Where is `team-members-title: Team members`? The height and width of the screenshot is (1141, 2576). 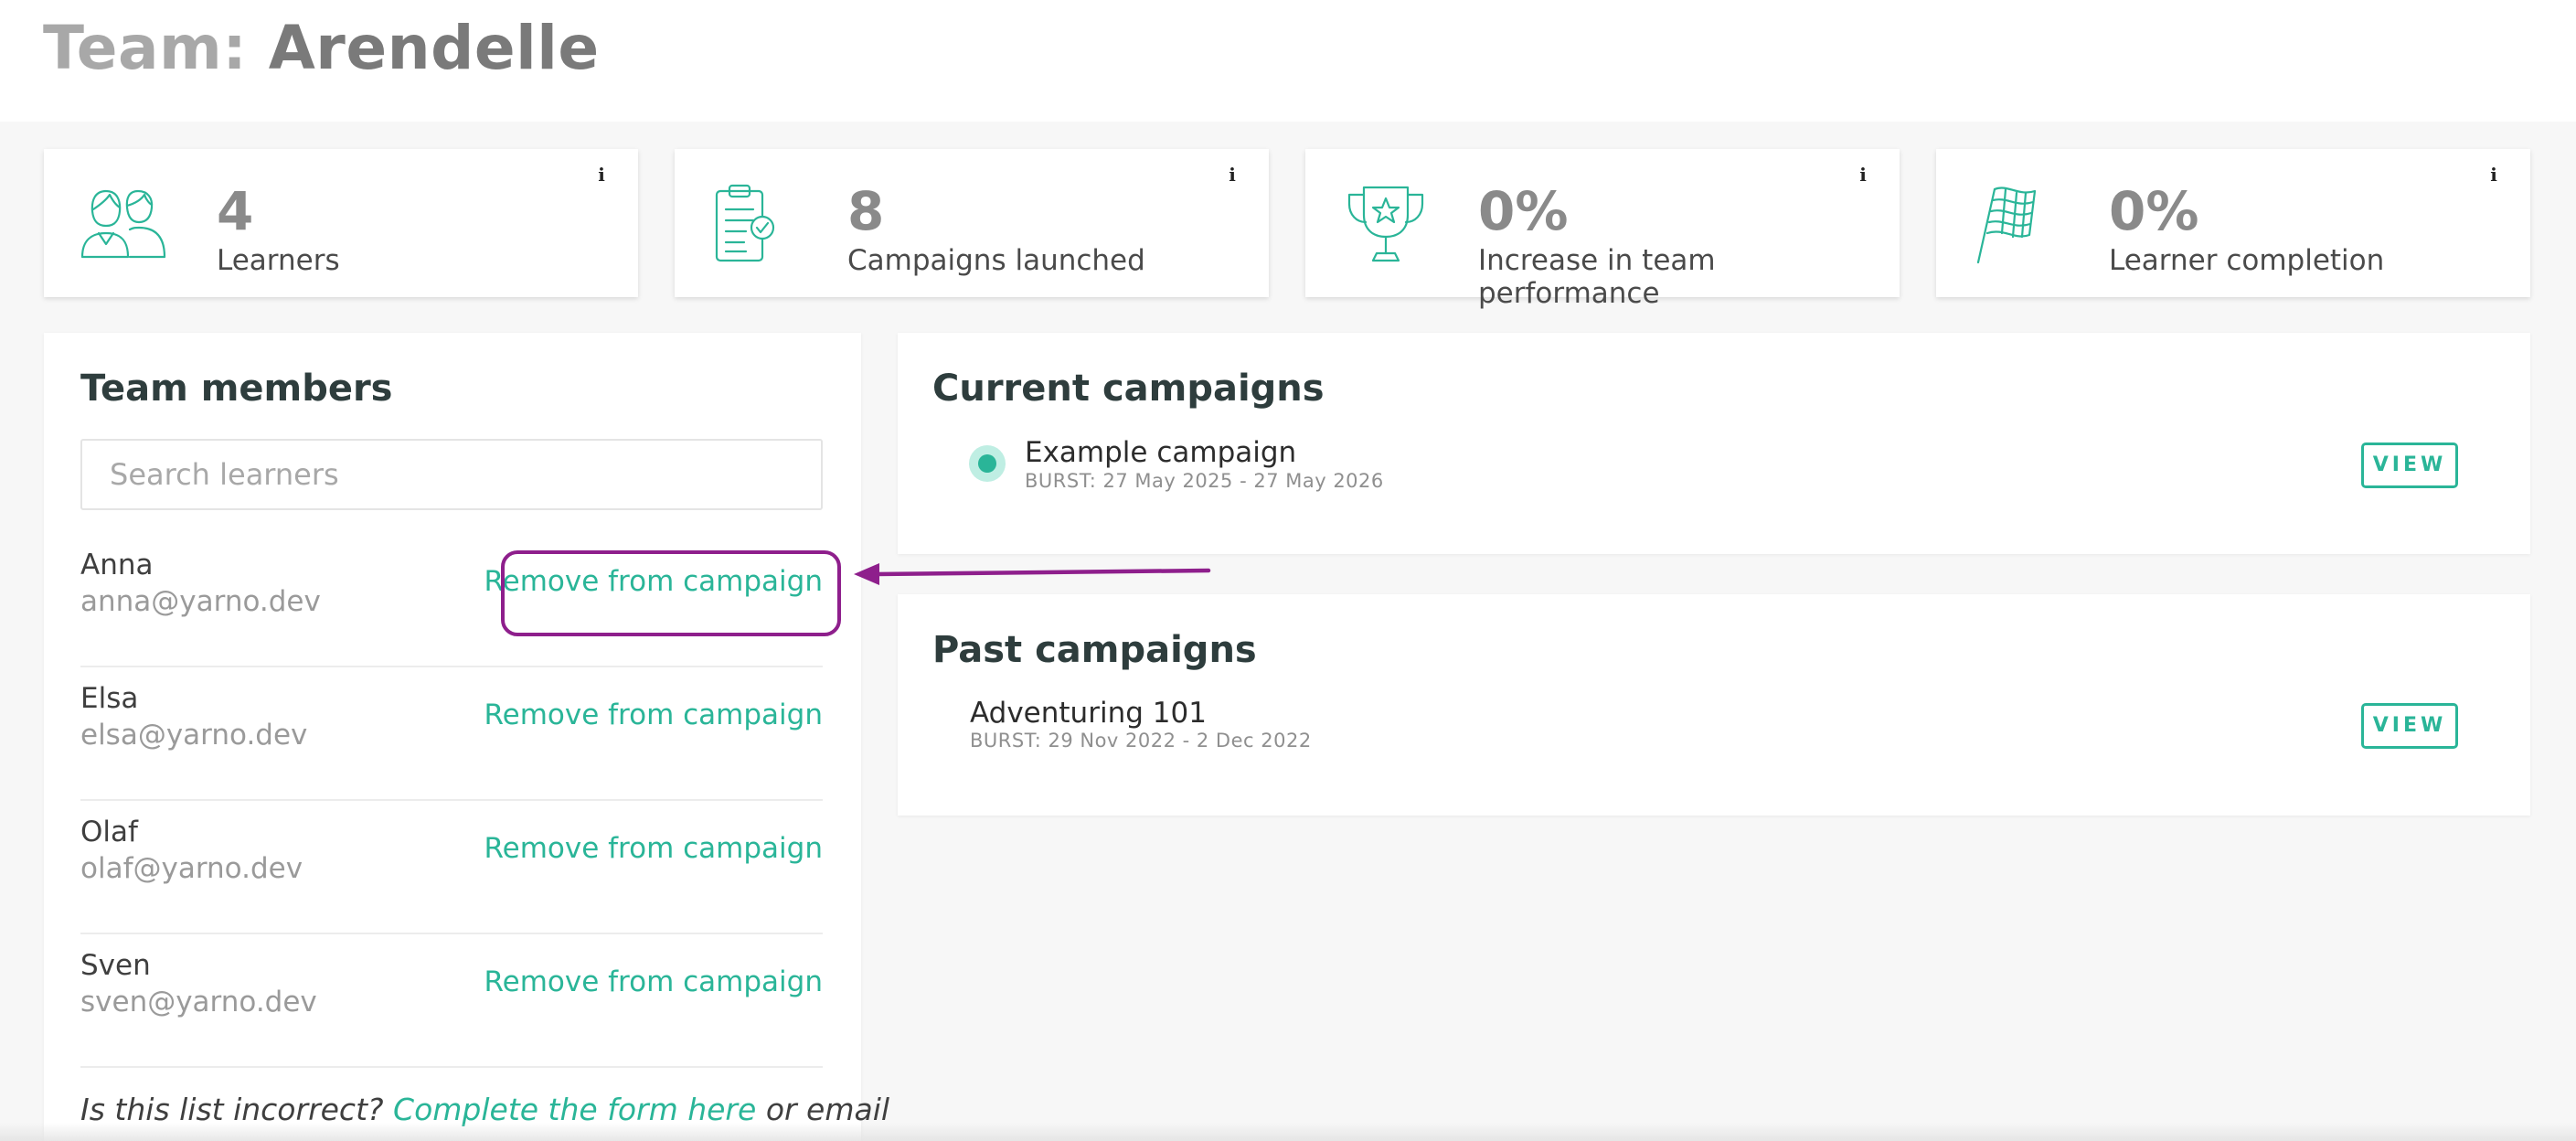
team-members-title: Team members is located at coordinates (236, 389).